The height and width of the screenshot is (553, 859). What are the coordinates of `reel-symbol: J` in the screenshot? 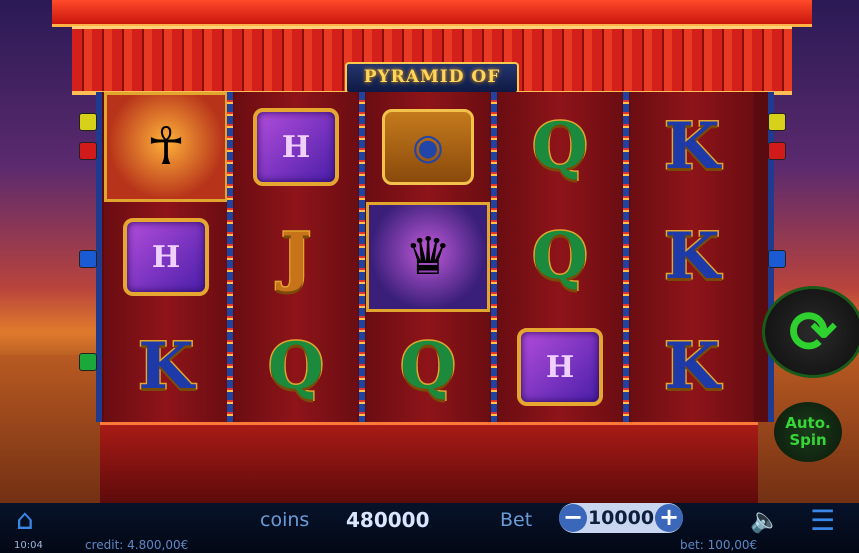 It's located at (296, 257).